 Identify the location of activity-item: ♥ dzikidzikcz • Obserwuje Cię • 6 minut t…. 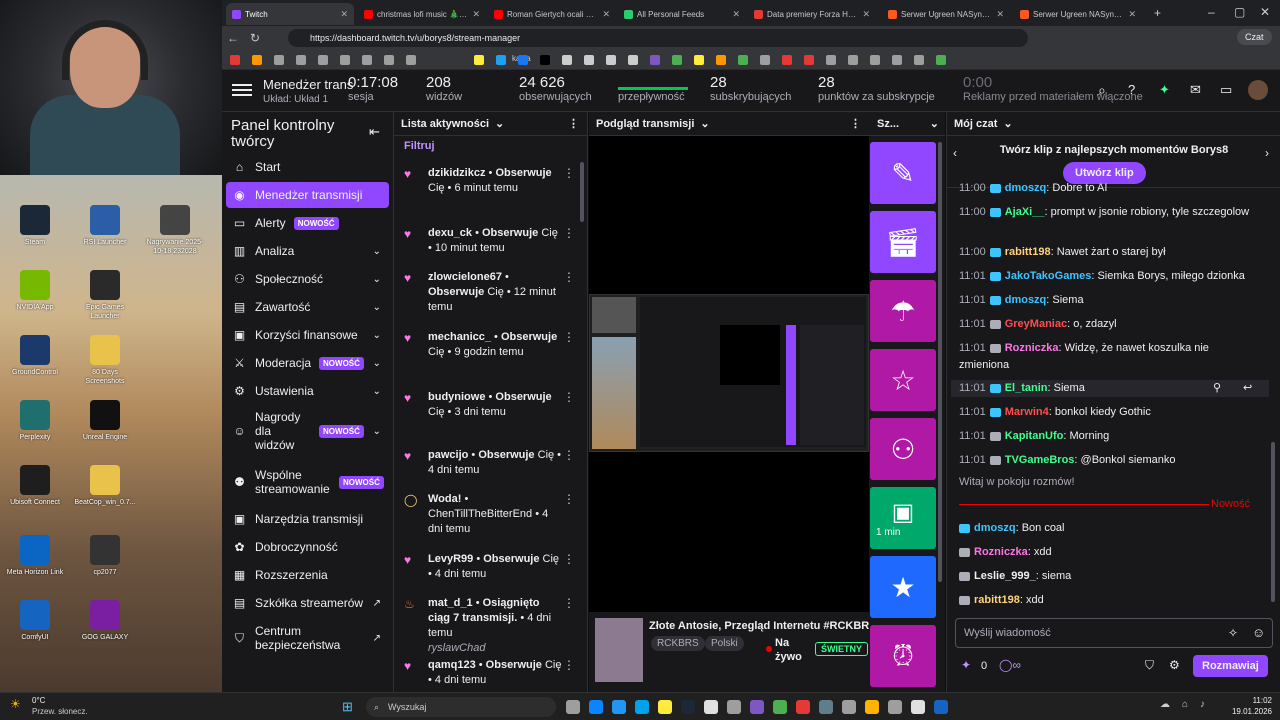
(491, 181).